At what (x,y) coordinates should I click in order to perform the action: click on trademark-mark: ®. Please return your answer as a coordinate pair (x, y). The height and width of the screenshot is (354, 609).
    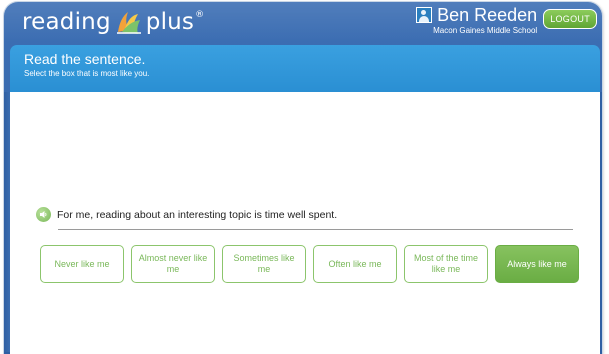
    Looking at the image, I should click on (200, 15).